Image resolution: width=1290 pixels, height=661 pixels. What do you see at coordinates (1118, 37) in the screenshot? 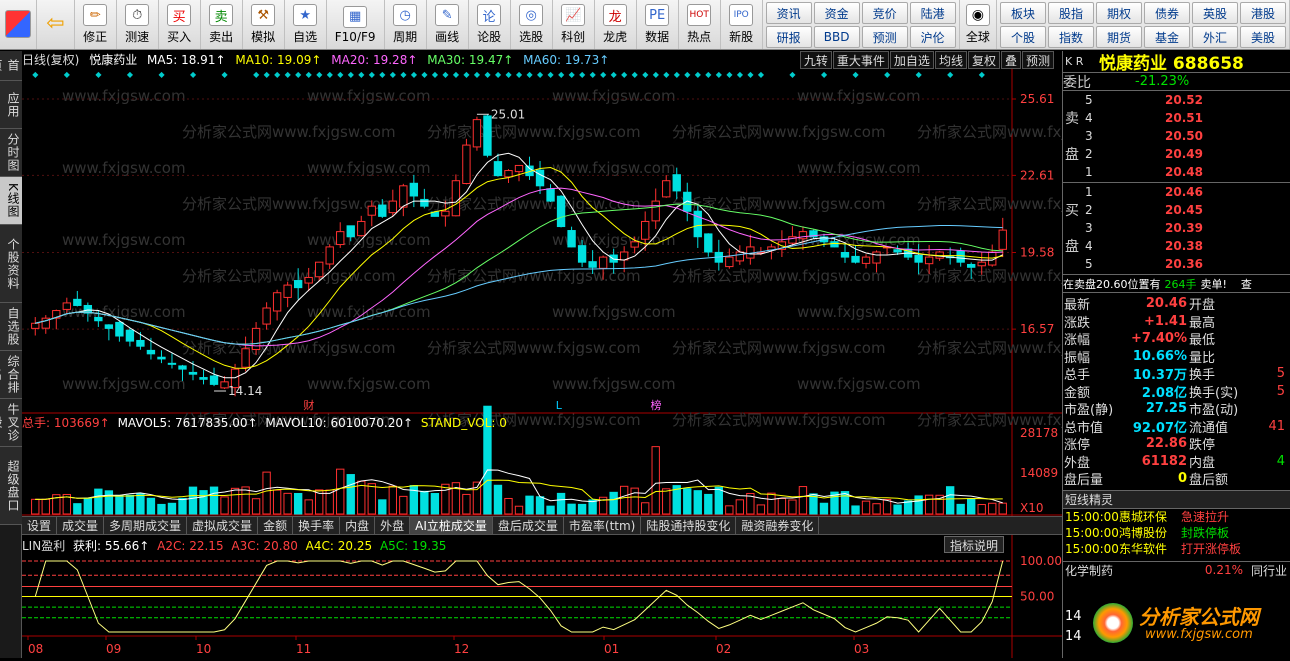
I see `market-link-5: 期货` at bounding box center [1118, 37].